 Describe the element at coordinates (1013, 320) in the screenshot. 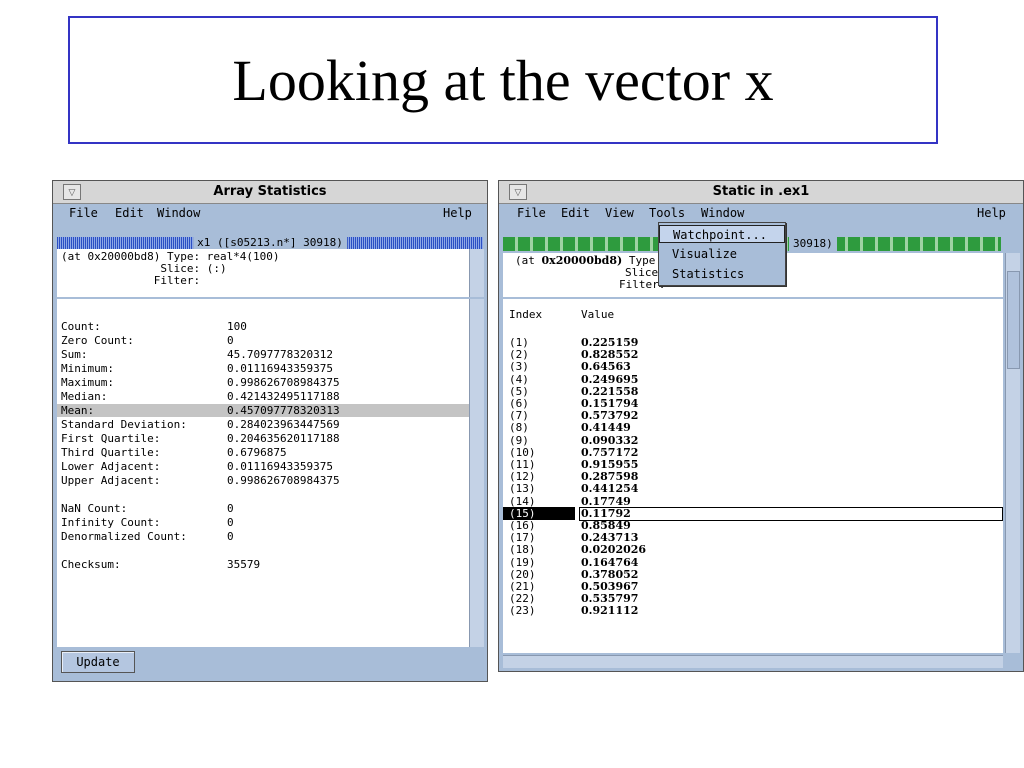

I see `scroll-thumb` at that location.